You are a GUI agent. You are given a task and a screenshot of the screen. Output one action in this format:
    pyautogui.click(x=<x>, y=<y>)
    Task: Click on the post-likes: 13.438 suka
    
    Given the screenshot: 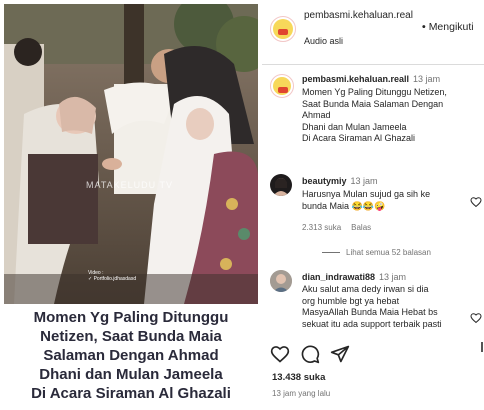 What is the action you would take?
    pyautogui.click(x=298, y=377)
    